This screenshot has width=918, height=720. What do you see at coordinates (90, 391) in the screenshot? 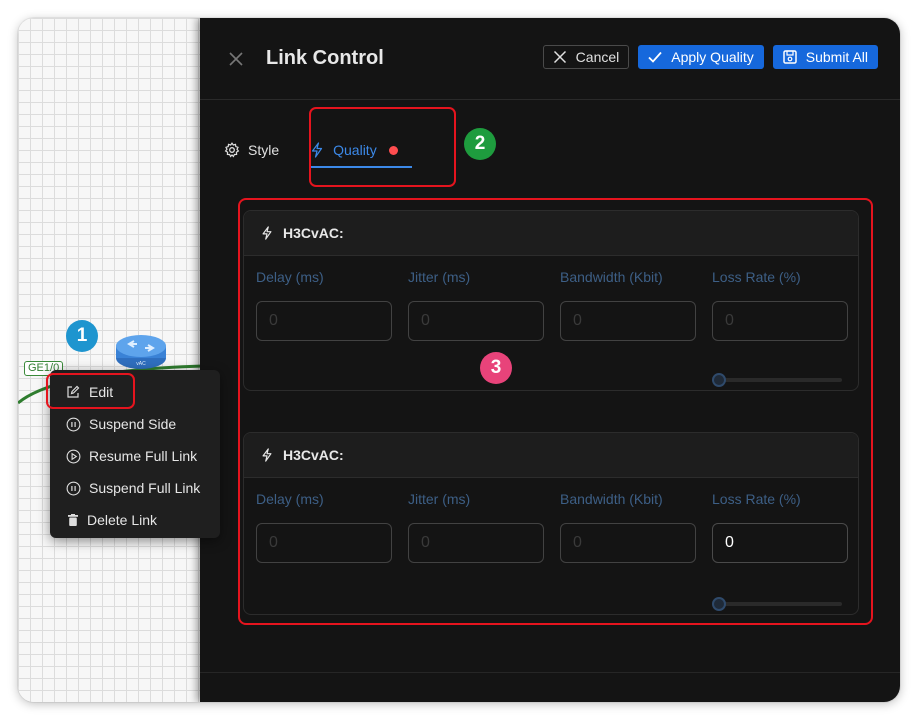
I see `edit-highlight-box` at bounding box center [90, 391].